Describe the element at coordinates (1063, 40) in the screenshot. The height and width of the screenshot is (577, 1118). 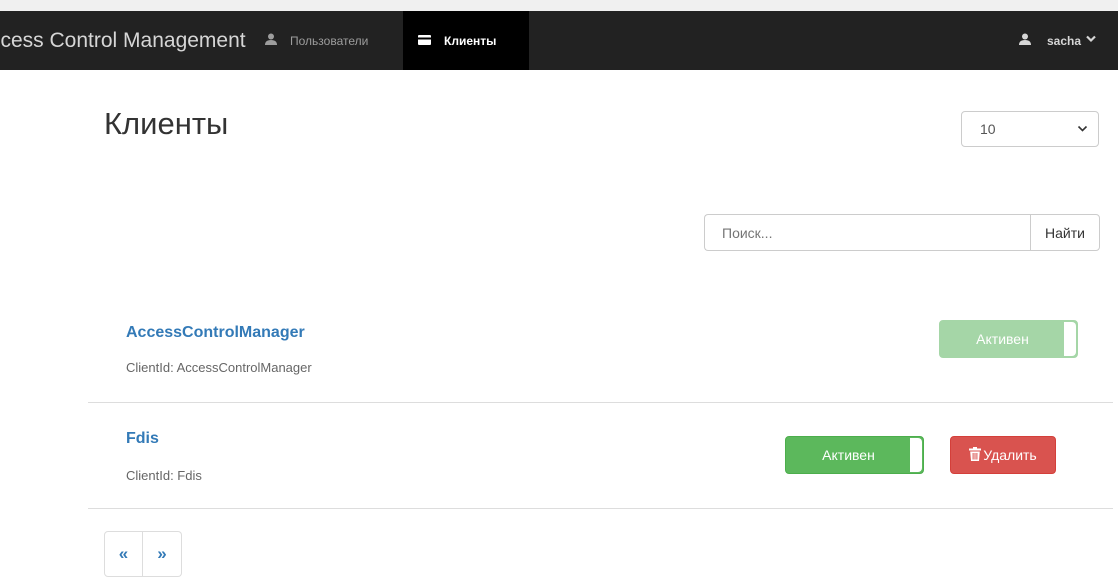
I see `username-label: sacha` at that location.